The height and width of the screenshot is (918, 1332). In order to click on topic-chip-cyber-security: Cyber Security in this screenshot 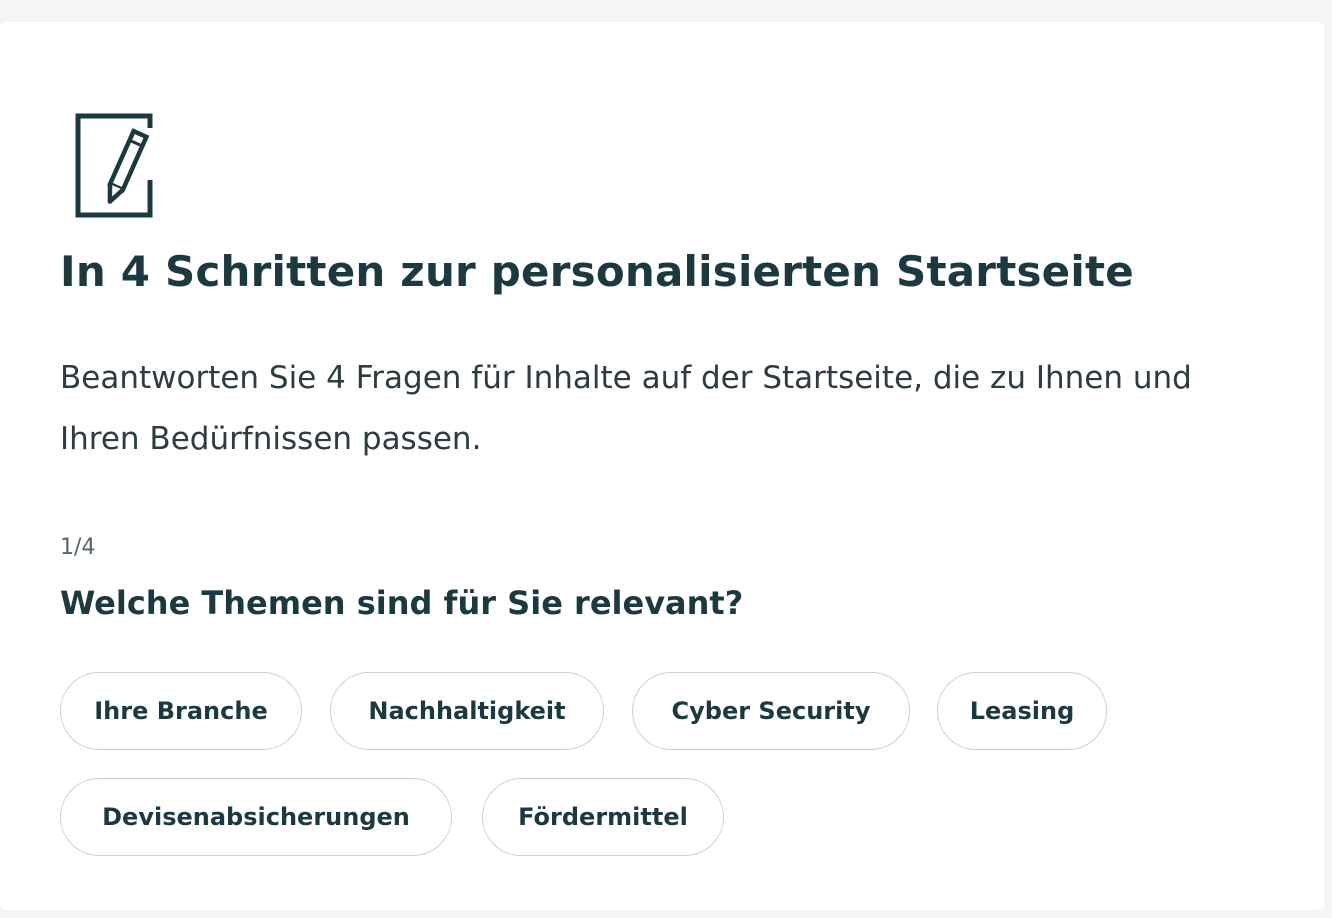, I will do `click(771, 711)`.